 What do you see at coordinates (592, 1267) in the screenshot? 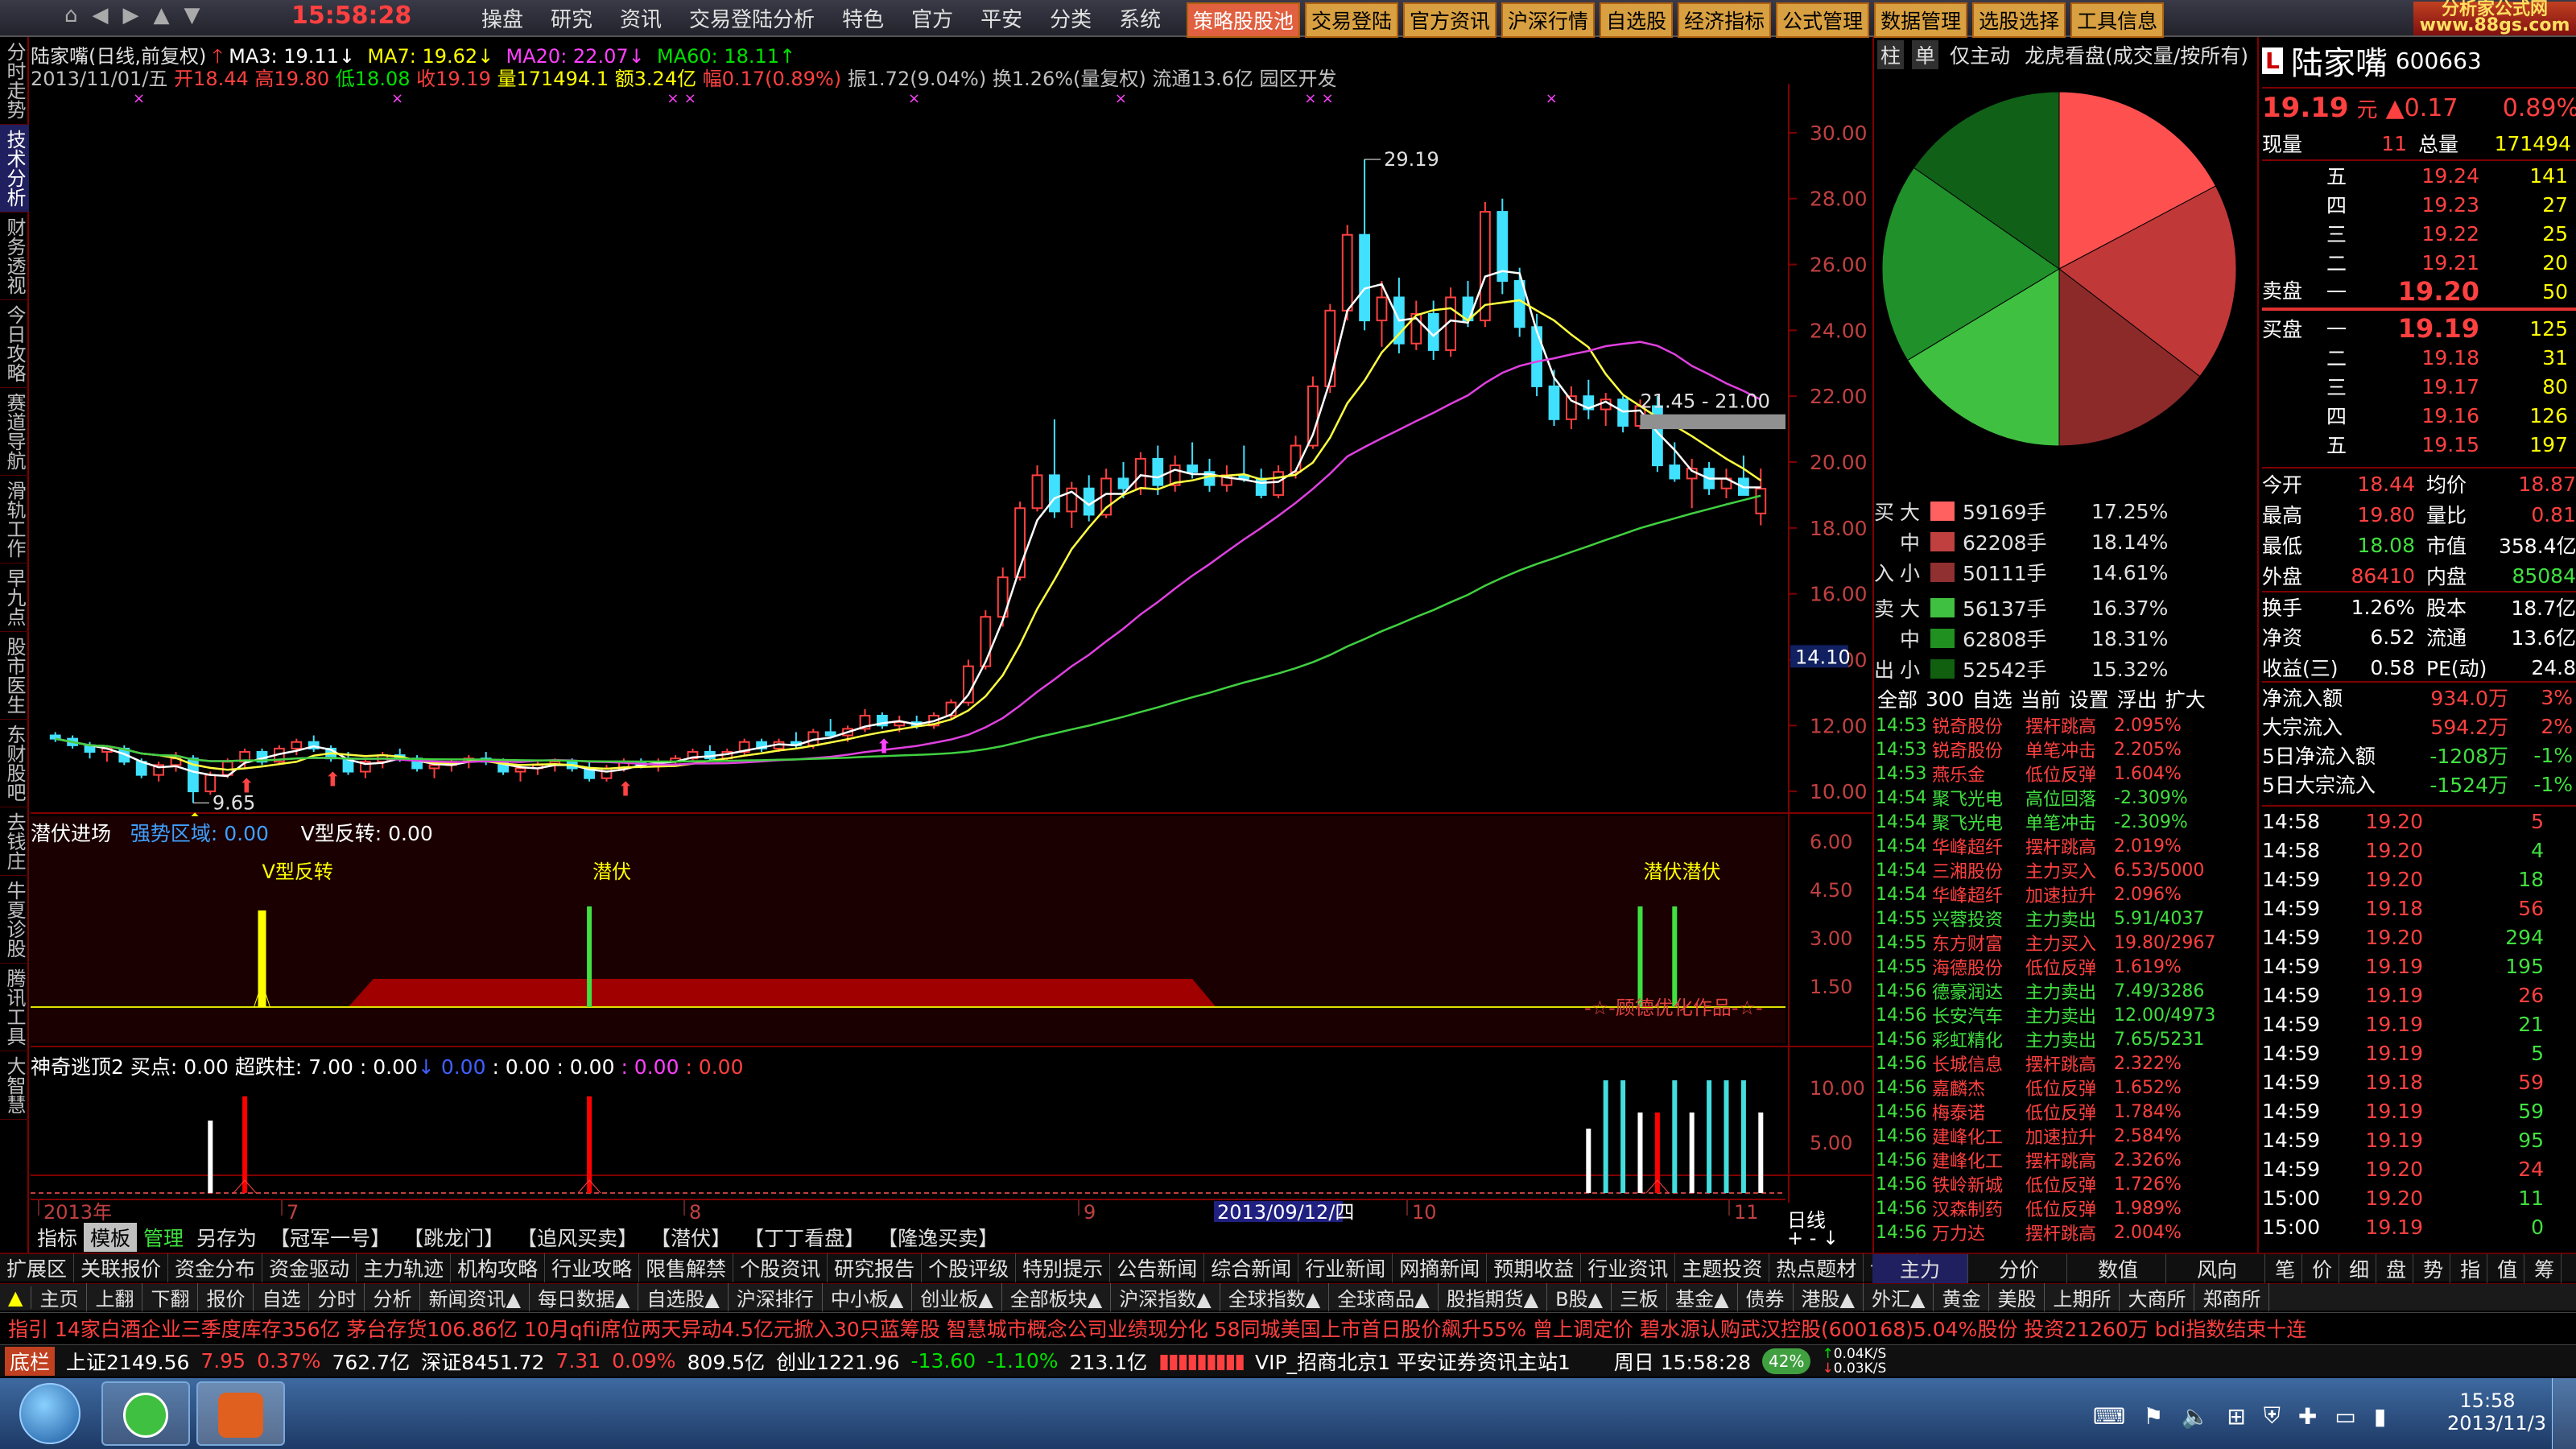
I see `func-tab: 行业攻略` at bounding box center [592, 1267].